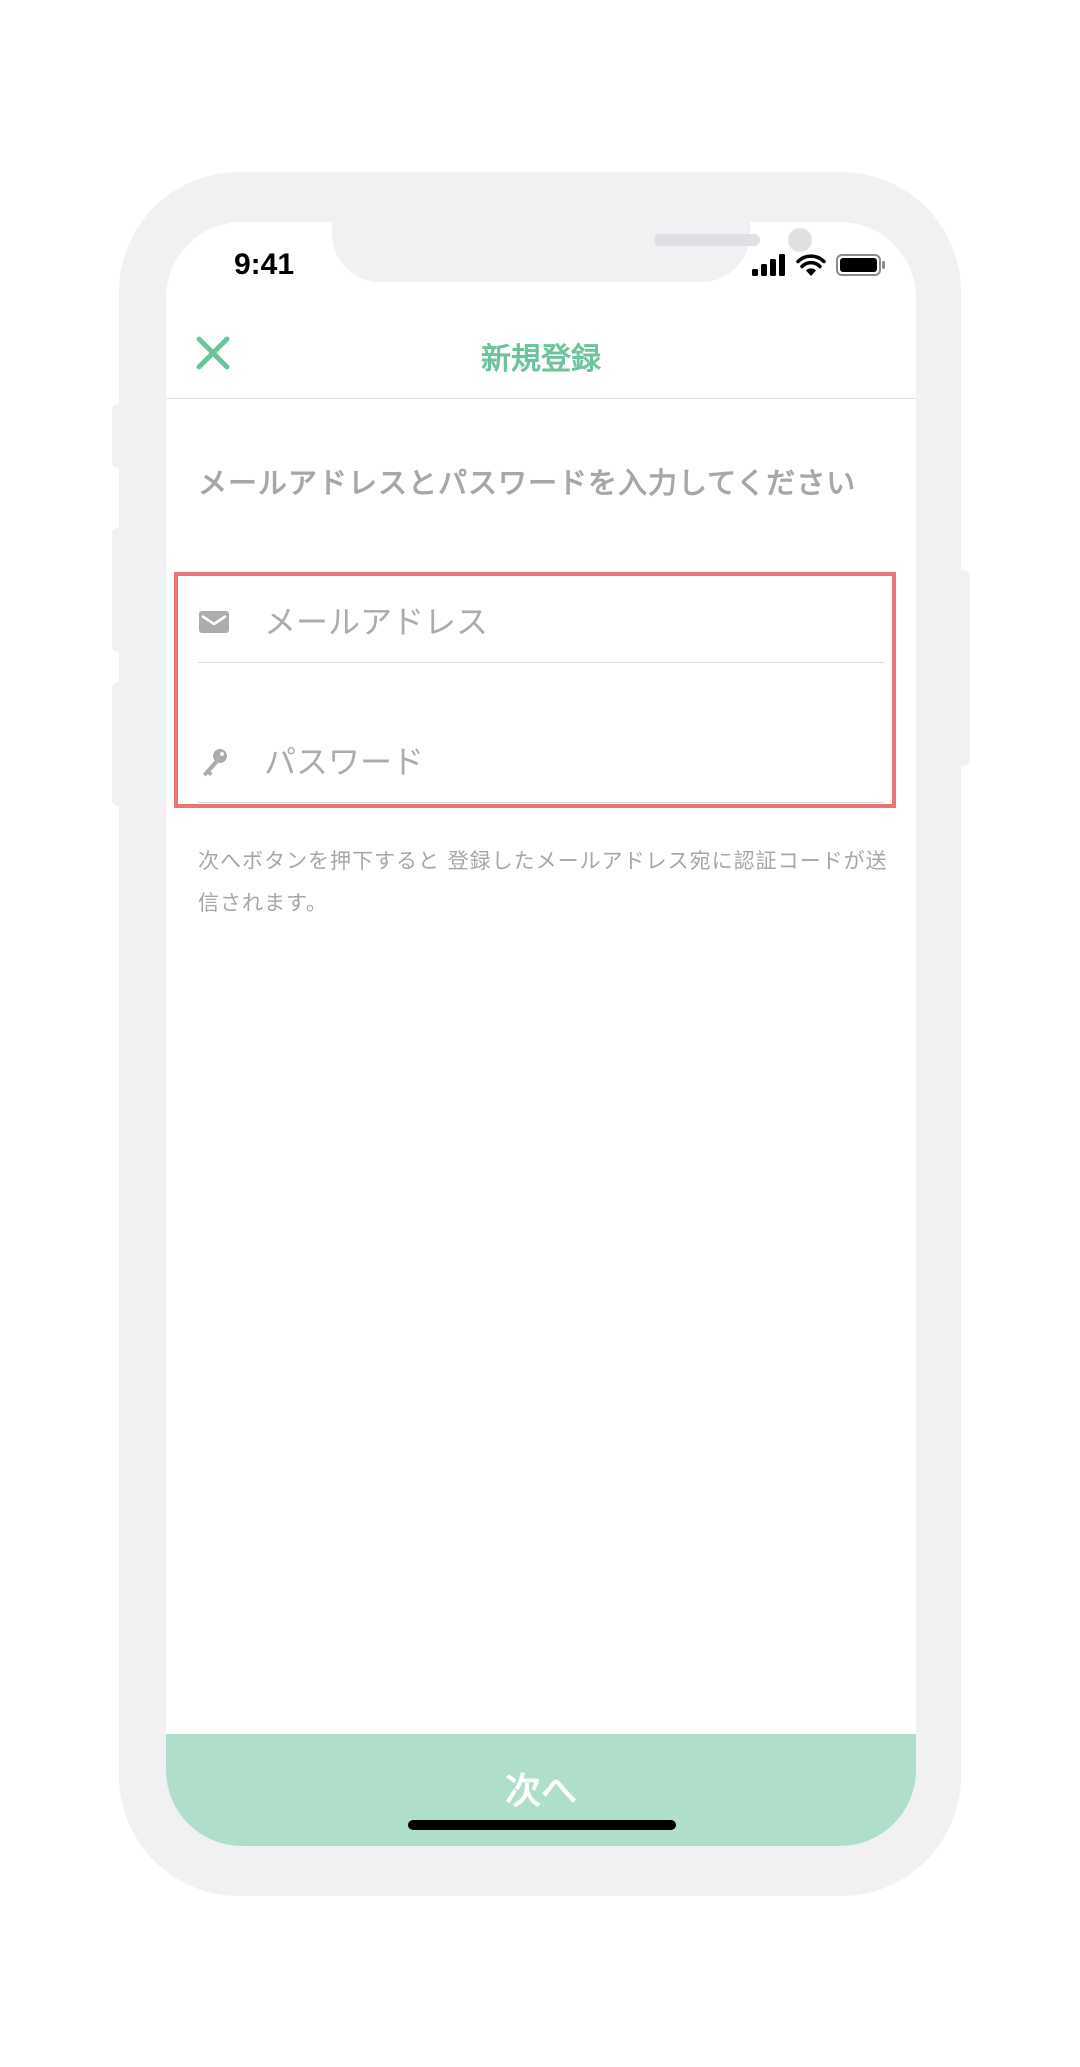 This screenshot has height=2067, width=1080. Describe the element at coordinates (527, 483) in the screenshot. I see `instruction-text: メールアドレスとパスワードを入力してください` at that location.